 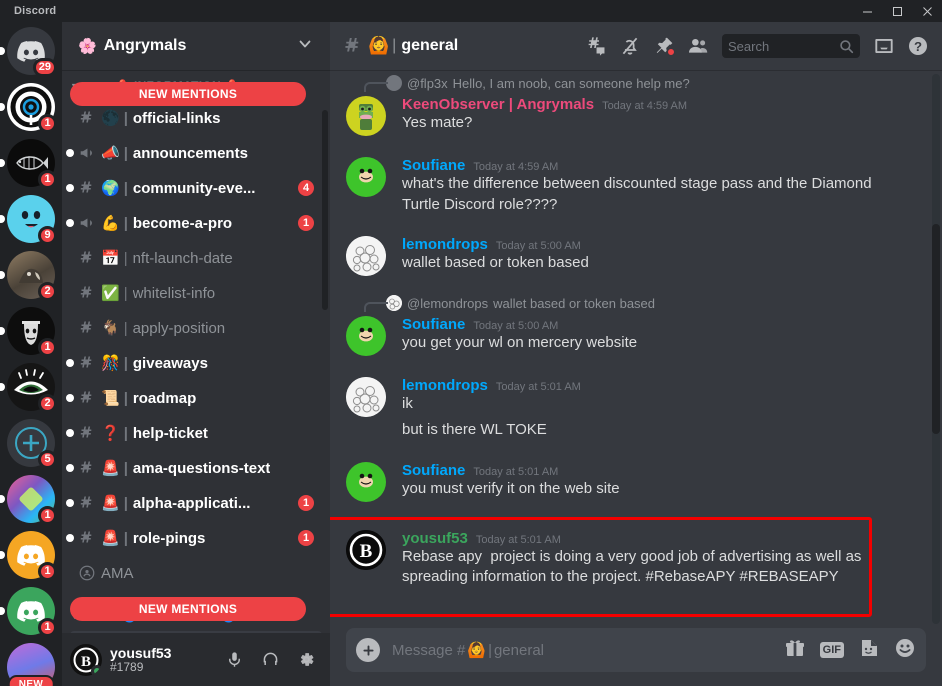 I want to click on message-scrollbar-track, so click(x=936, y=349).